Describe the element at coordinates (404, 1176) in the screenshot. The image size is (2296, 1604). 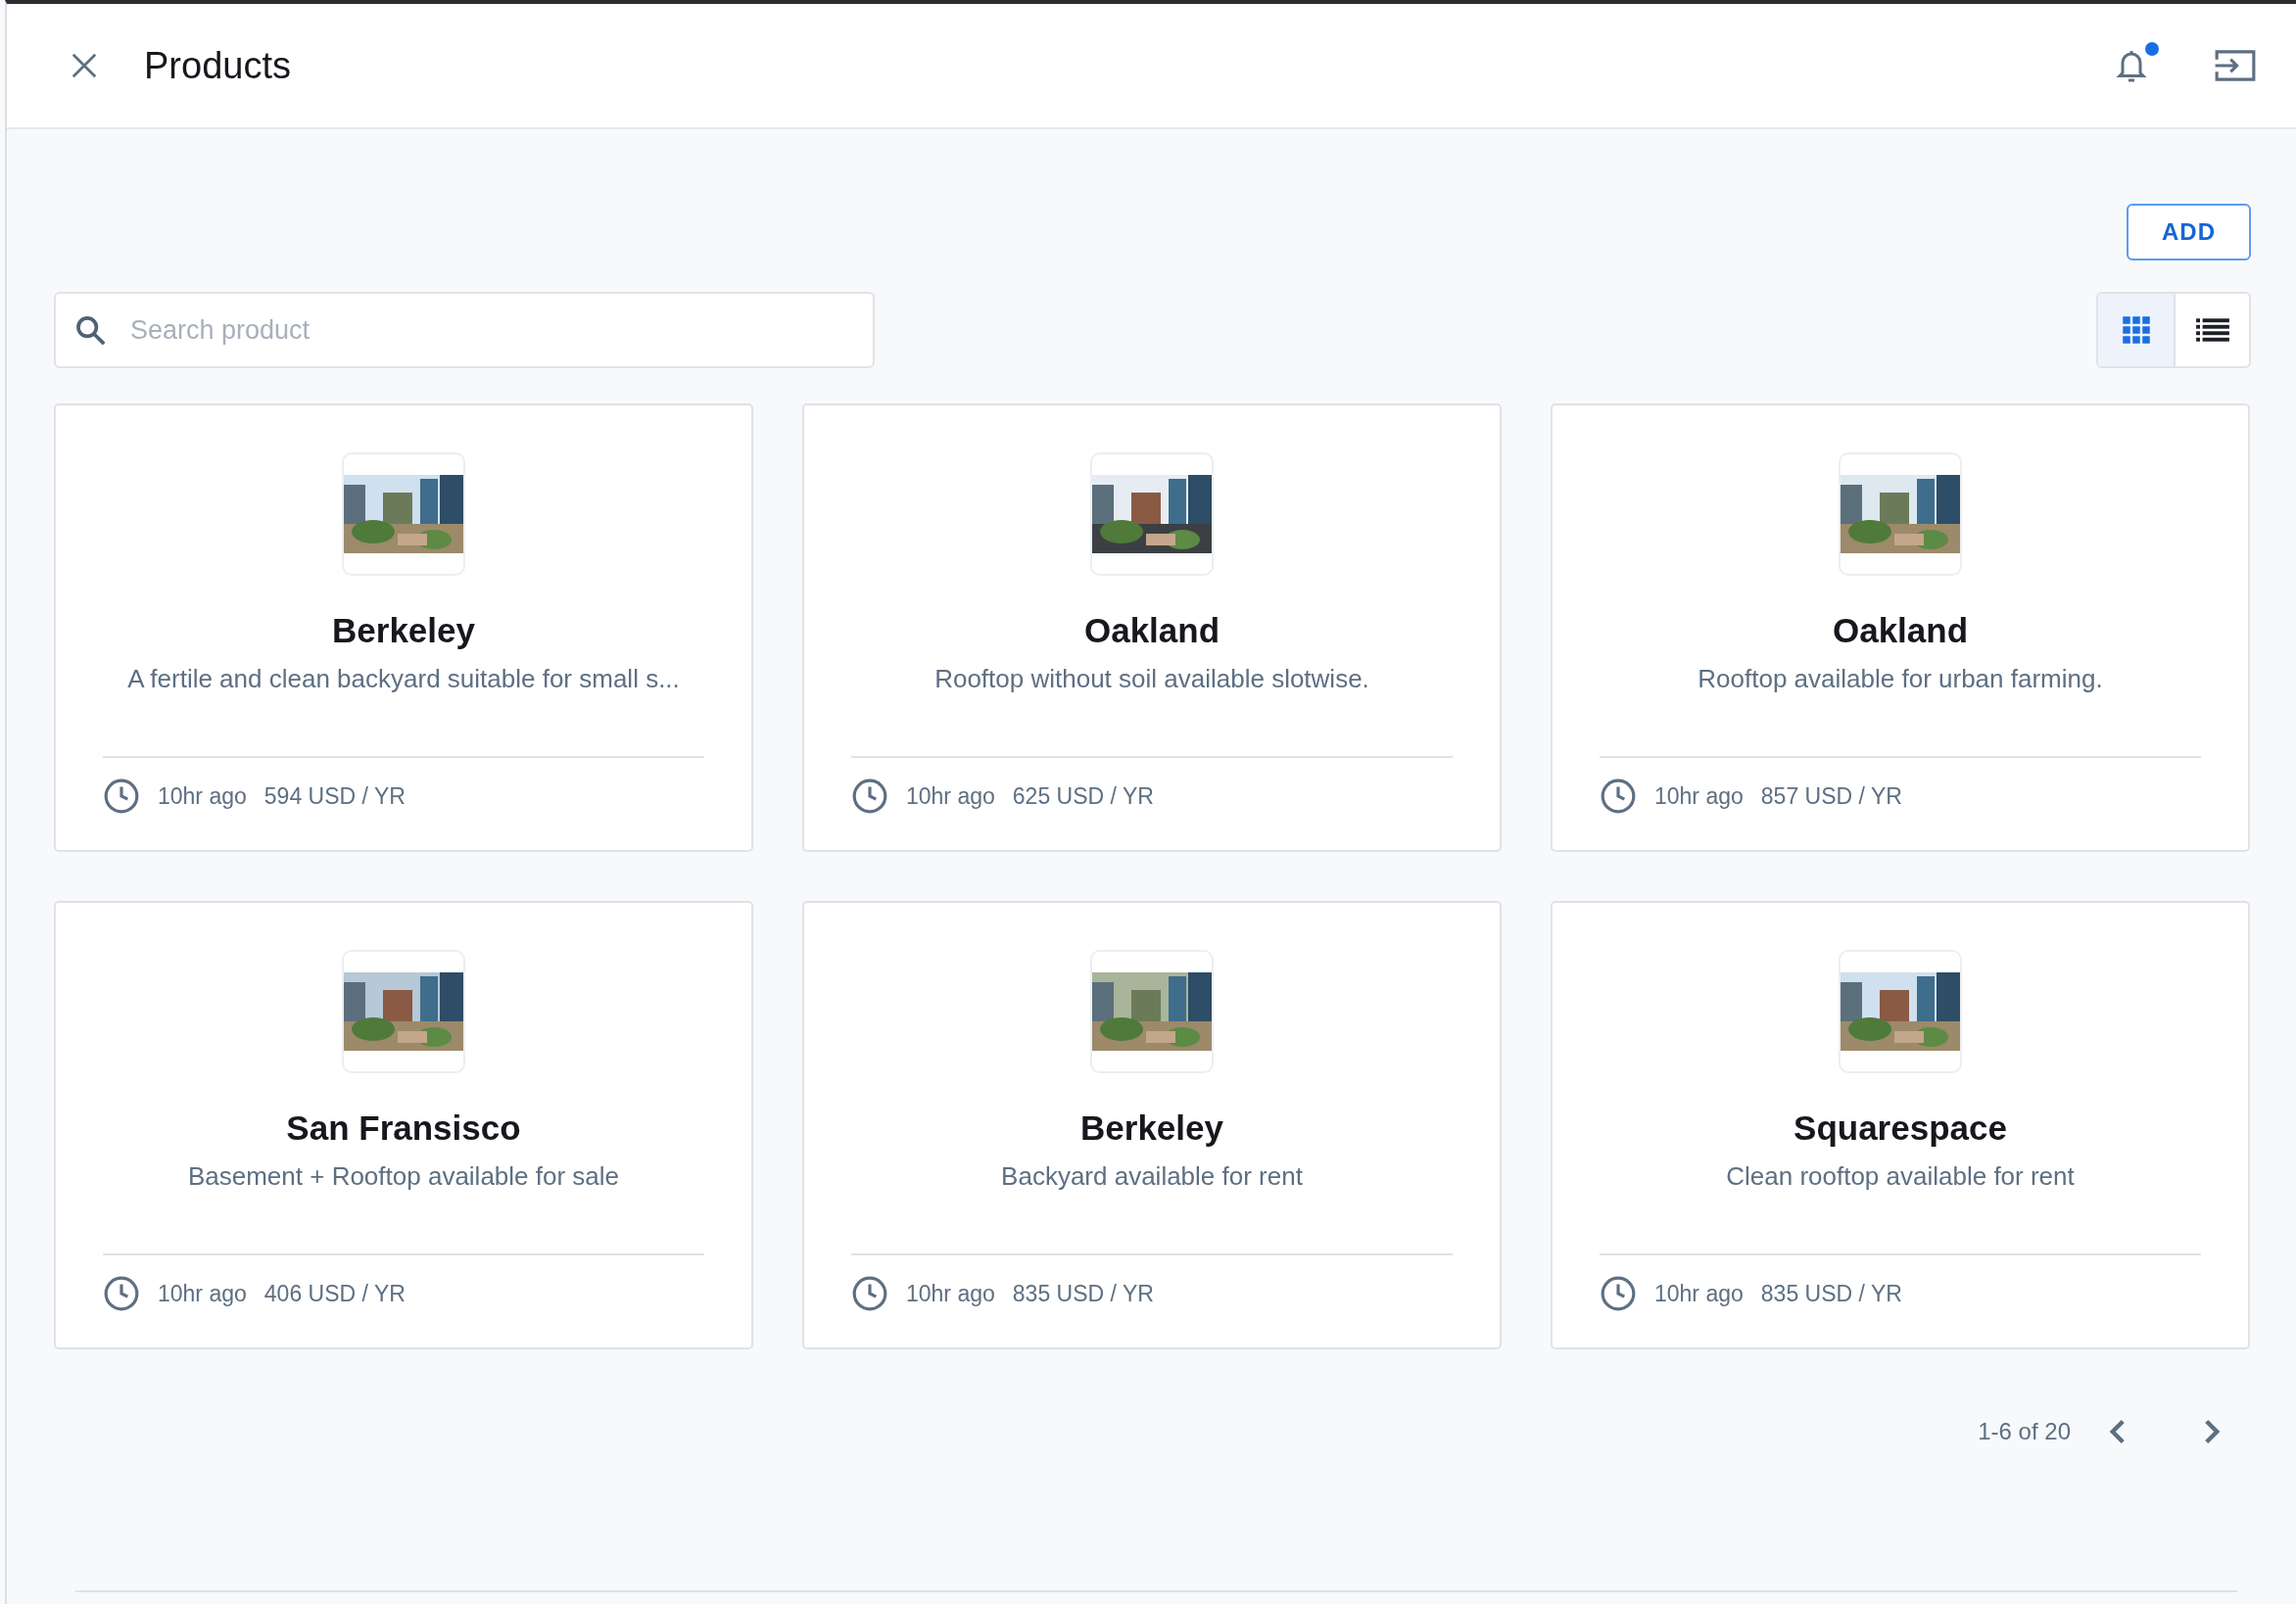
I see `product-description: Basement + Rooftop available for sale` at that location.